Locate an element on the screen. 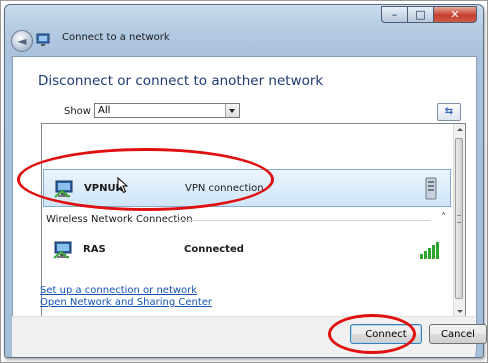 This screenshot has height=363, width=488. server-icon is located at coordinates (431, 188).